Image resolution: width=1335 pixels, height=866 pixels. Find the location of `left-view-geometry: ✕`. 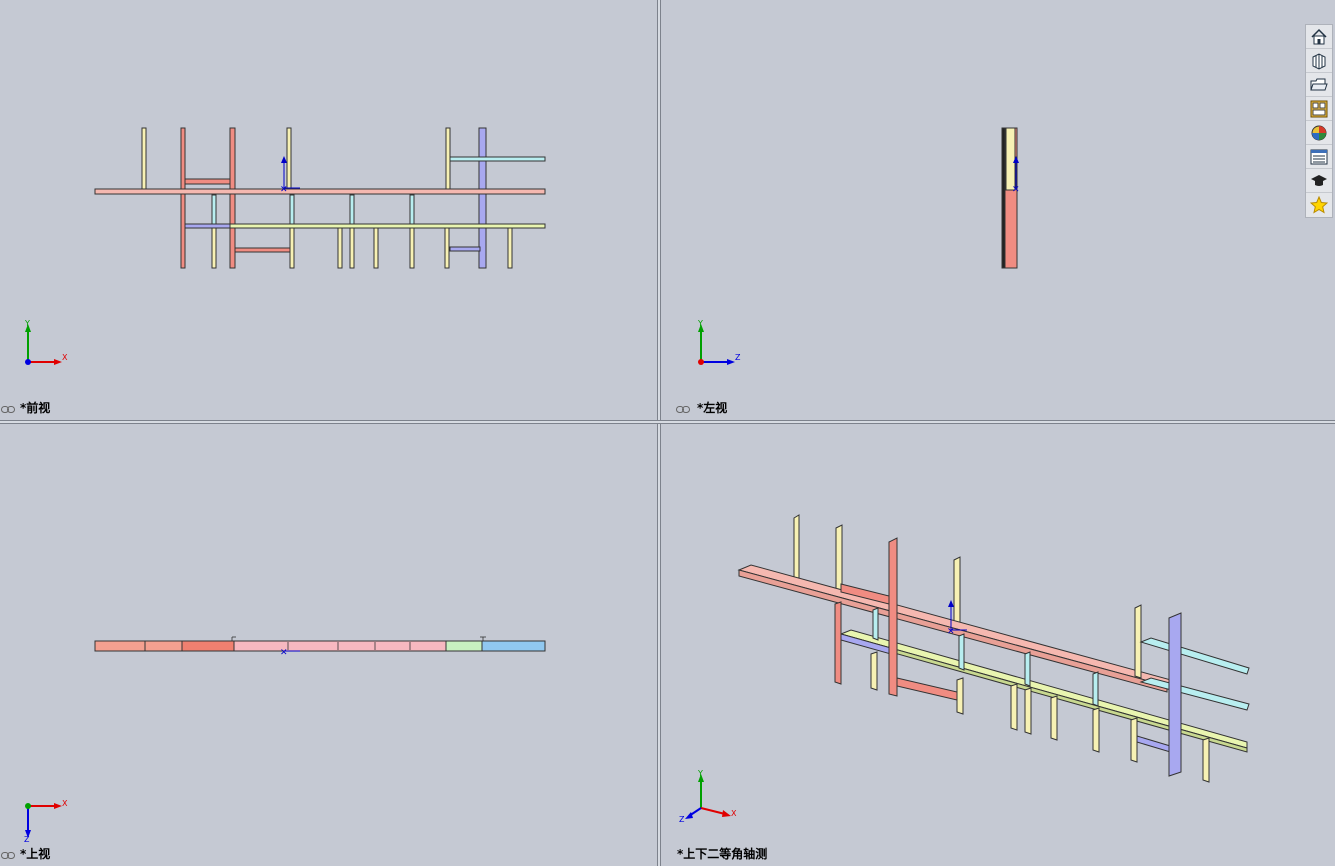

left-view-geometry: ✕ is located at coordinates (1010, 198).